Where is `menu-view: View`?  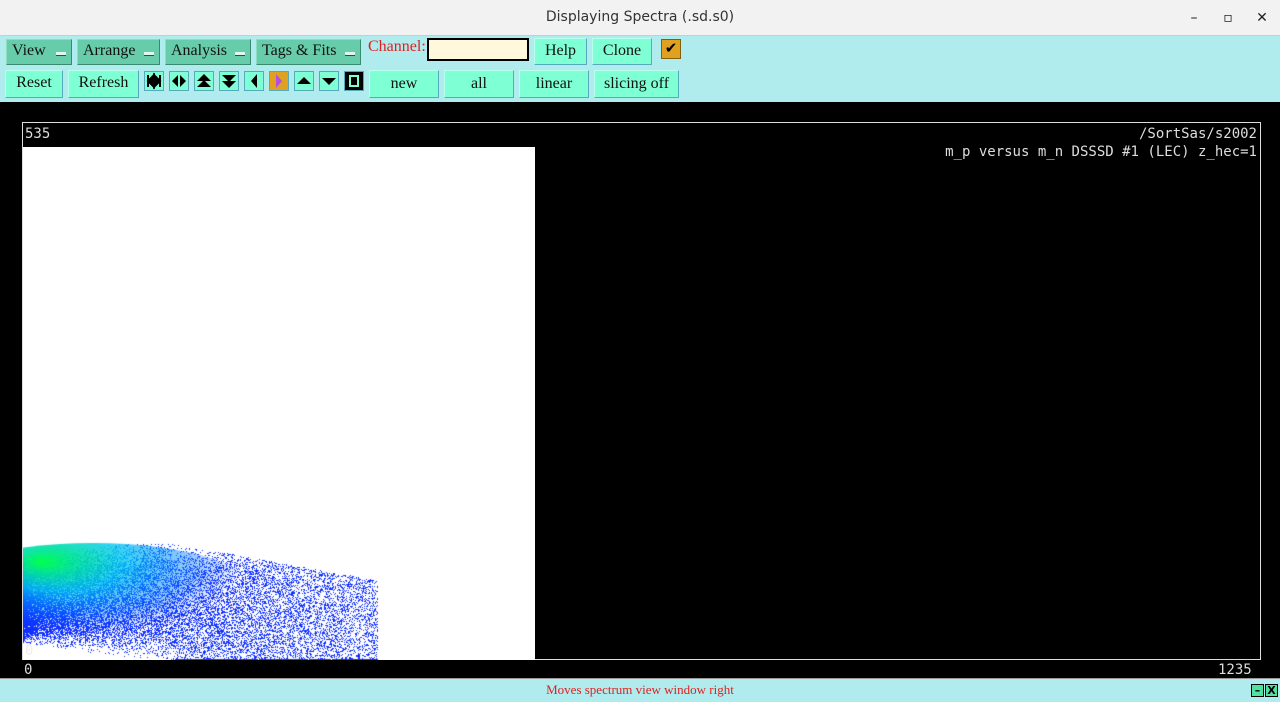
menu-view: View is located at coordinates (39, 52).